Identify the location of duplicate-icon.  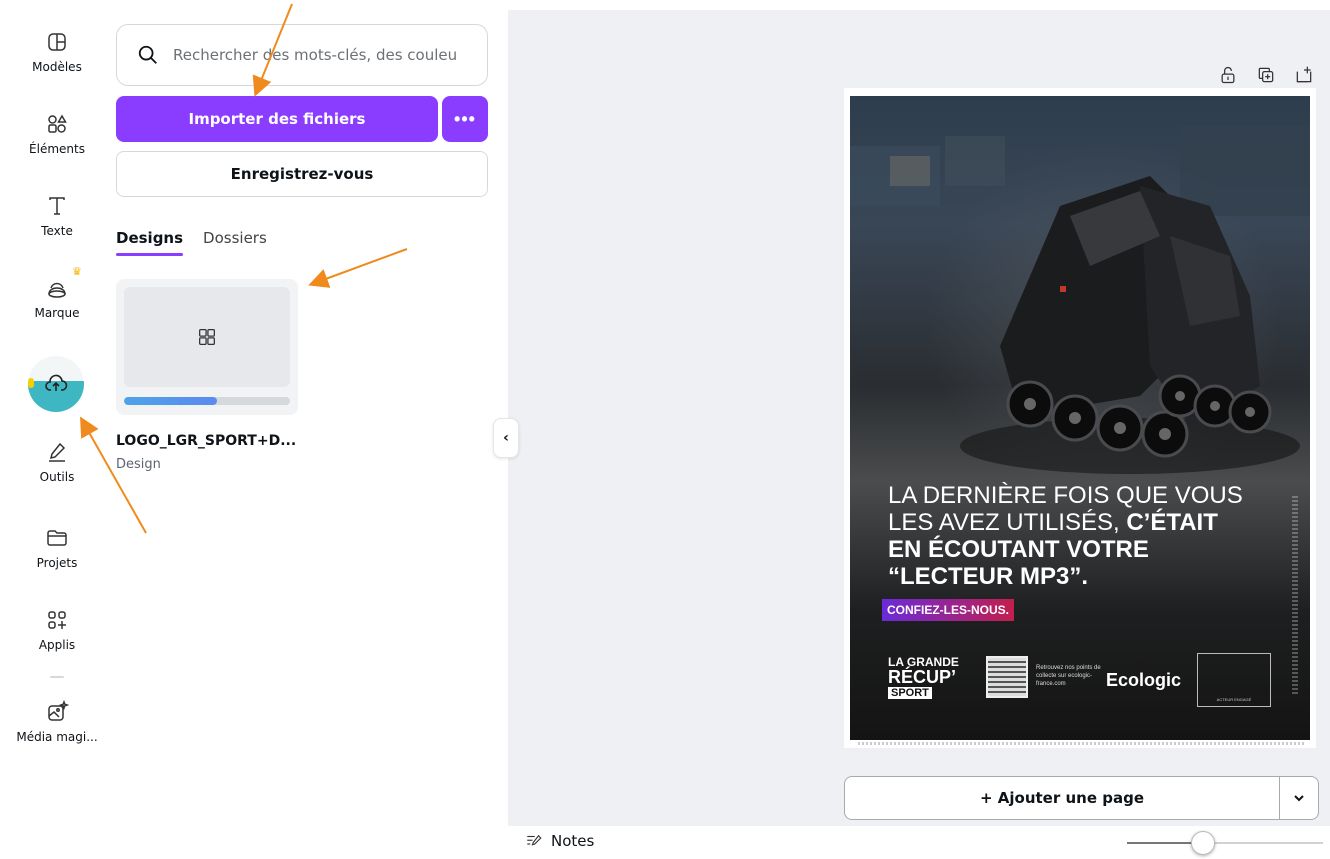
(1266, 75).